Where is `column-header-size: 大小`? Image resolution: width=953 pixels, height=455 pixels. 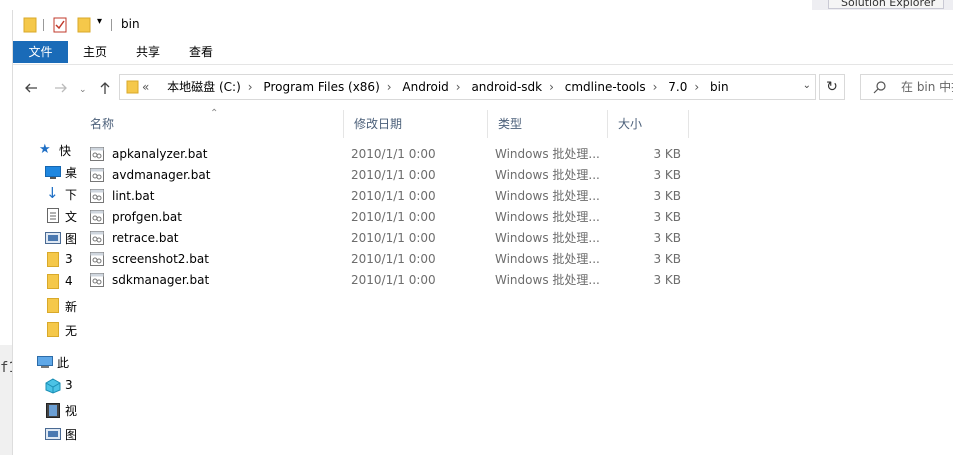
column-header-size: 大小 is located at coordinates (648, 124).